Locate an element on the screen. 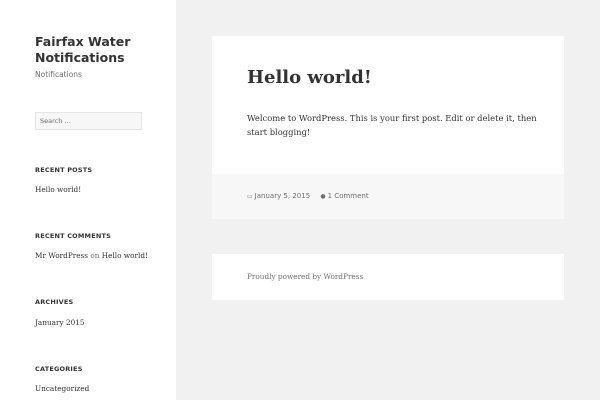 This screenshot has height=400, width=600. archive-link: January 2015 is located at coordinates (60, 322).